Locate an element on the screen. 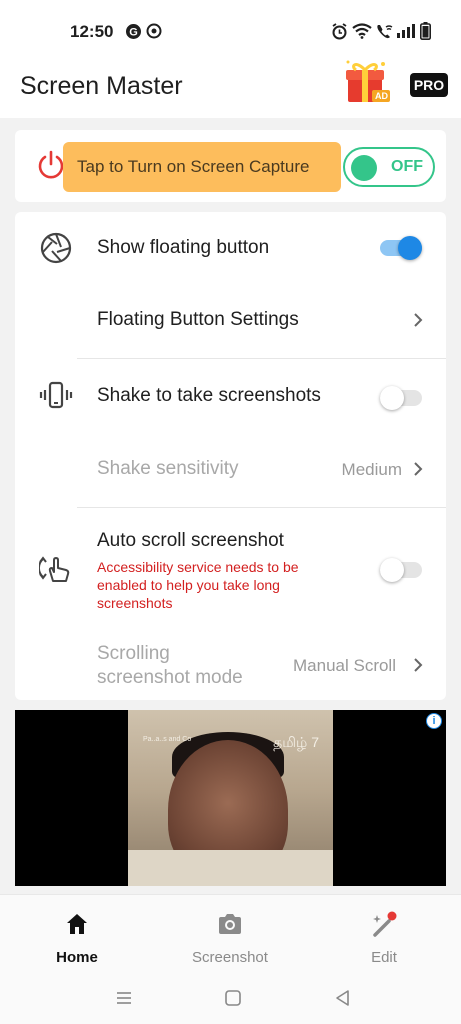 The width and height of the screenshot is (461, 1024). wifi-icon is located at coordinates (362, 31).